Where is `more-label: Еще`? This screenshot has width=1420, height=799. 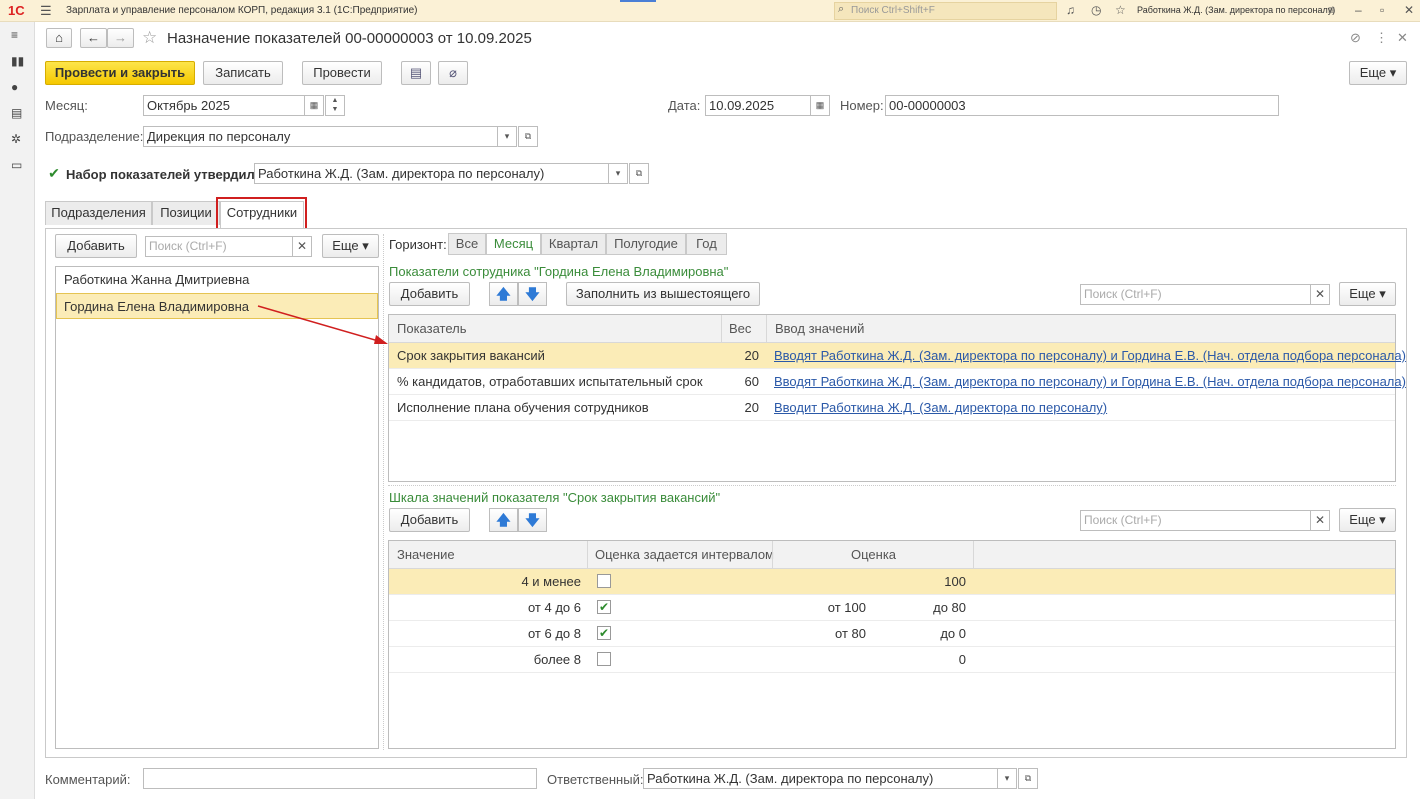
more-label: Еще is located at coordinates (1362, 293).